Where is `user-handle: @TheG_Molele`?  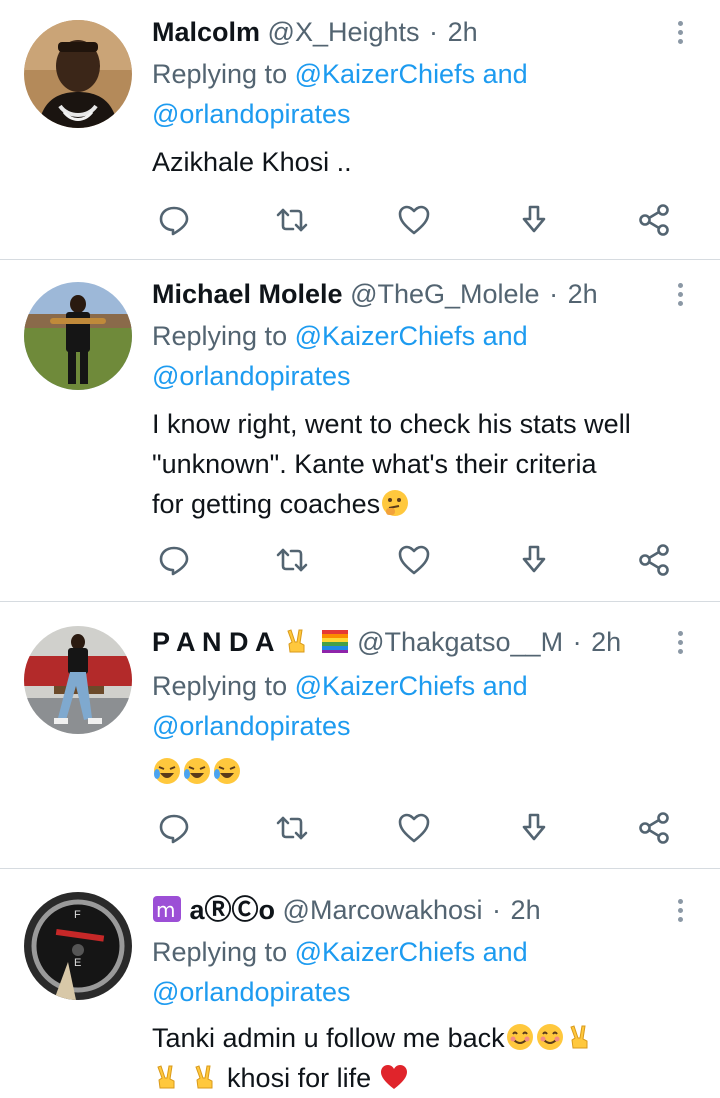 user-handle: @TheG_Molele is located at coordinates (445, 294).